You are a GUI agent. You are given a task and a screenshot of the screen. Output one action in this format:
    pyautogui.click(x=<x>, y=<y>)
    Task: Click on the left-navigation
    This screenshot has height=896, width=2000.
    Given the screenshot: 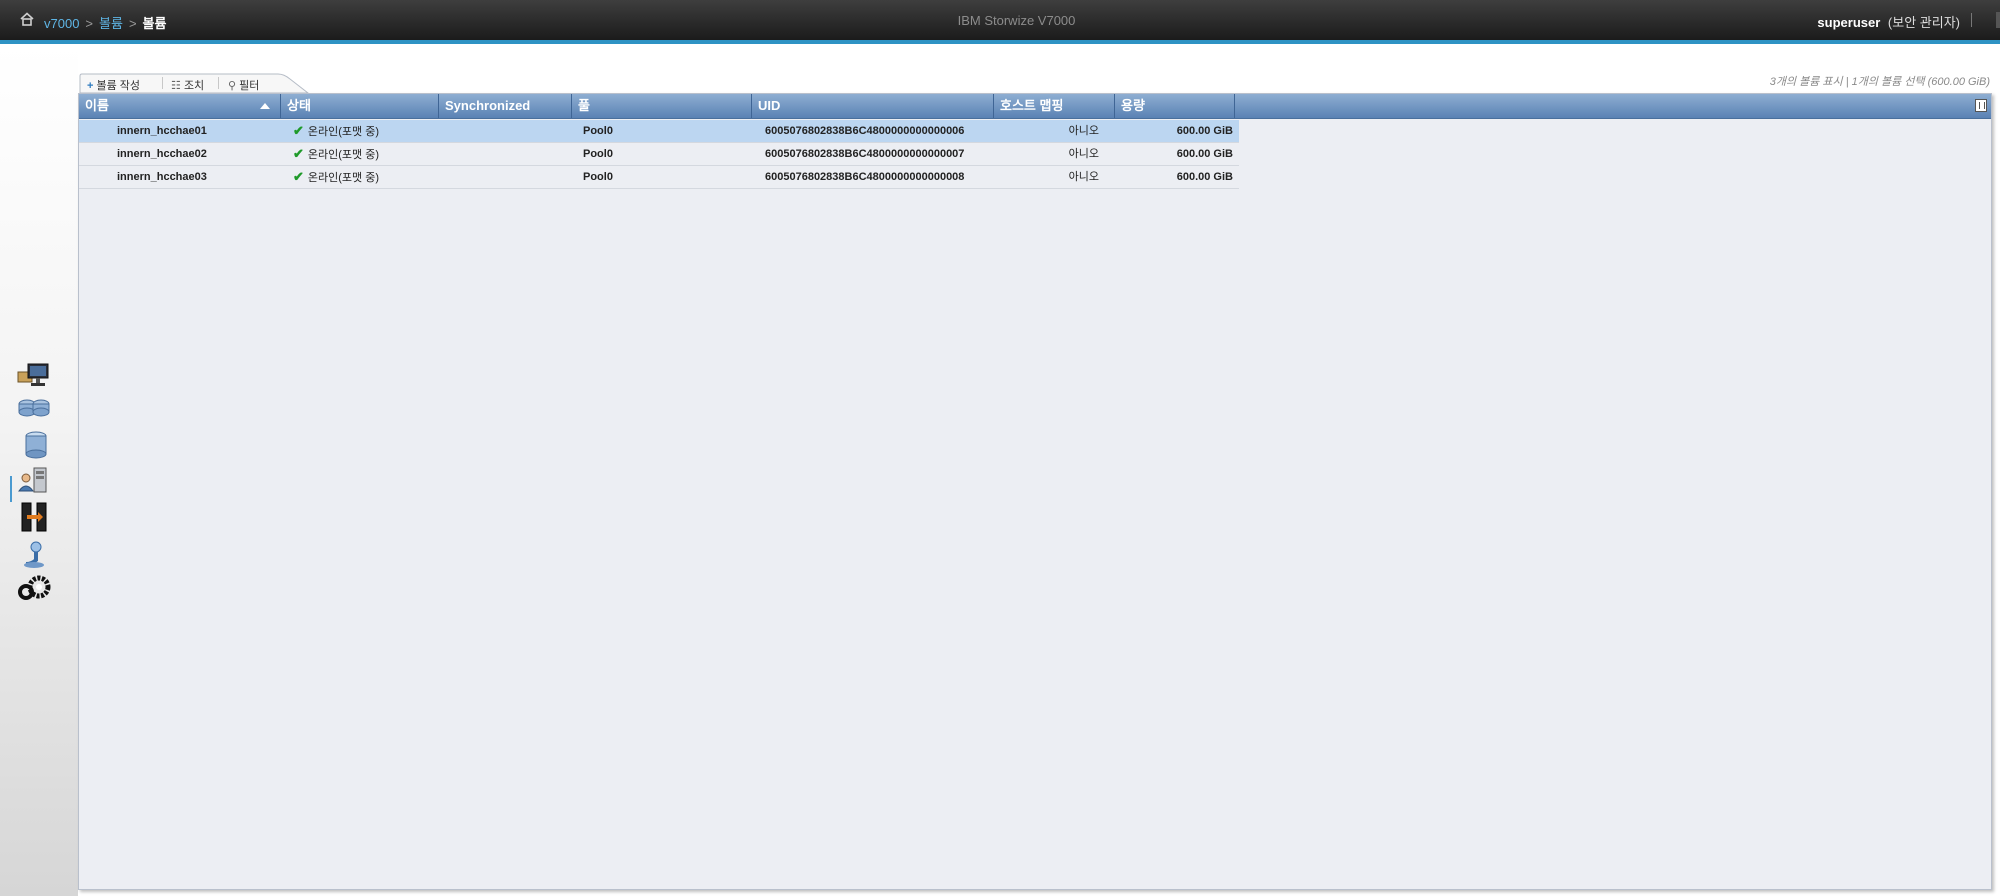 What is the action you would take?
    pyautogui.click(x=39, y=470)
    